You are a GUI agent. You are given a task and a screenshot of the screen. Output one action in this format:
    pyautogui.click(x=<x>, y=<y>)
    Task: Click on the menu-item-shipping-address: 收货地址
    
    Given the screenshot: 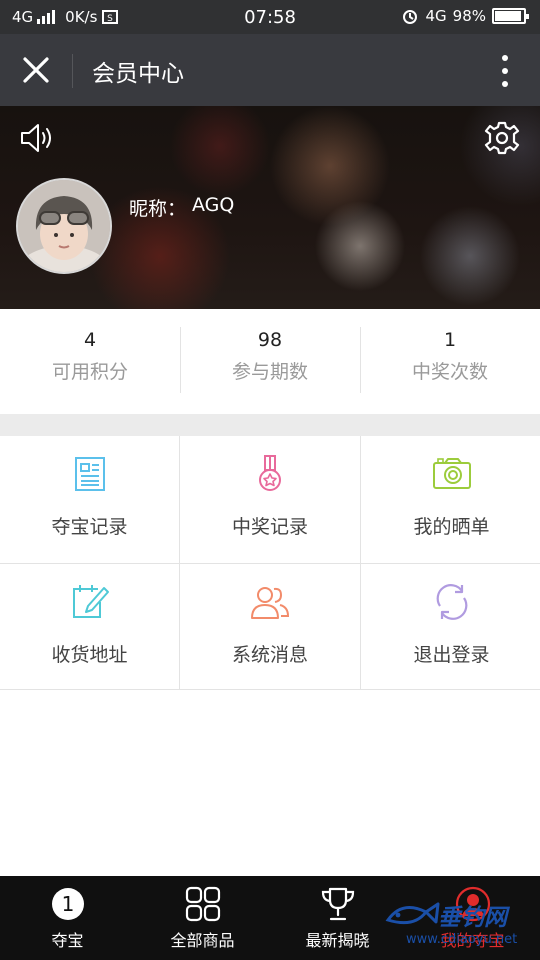 What is the action you would take?
    pyautogui.click(x=89, y=627)
    